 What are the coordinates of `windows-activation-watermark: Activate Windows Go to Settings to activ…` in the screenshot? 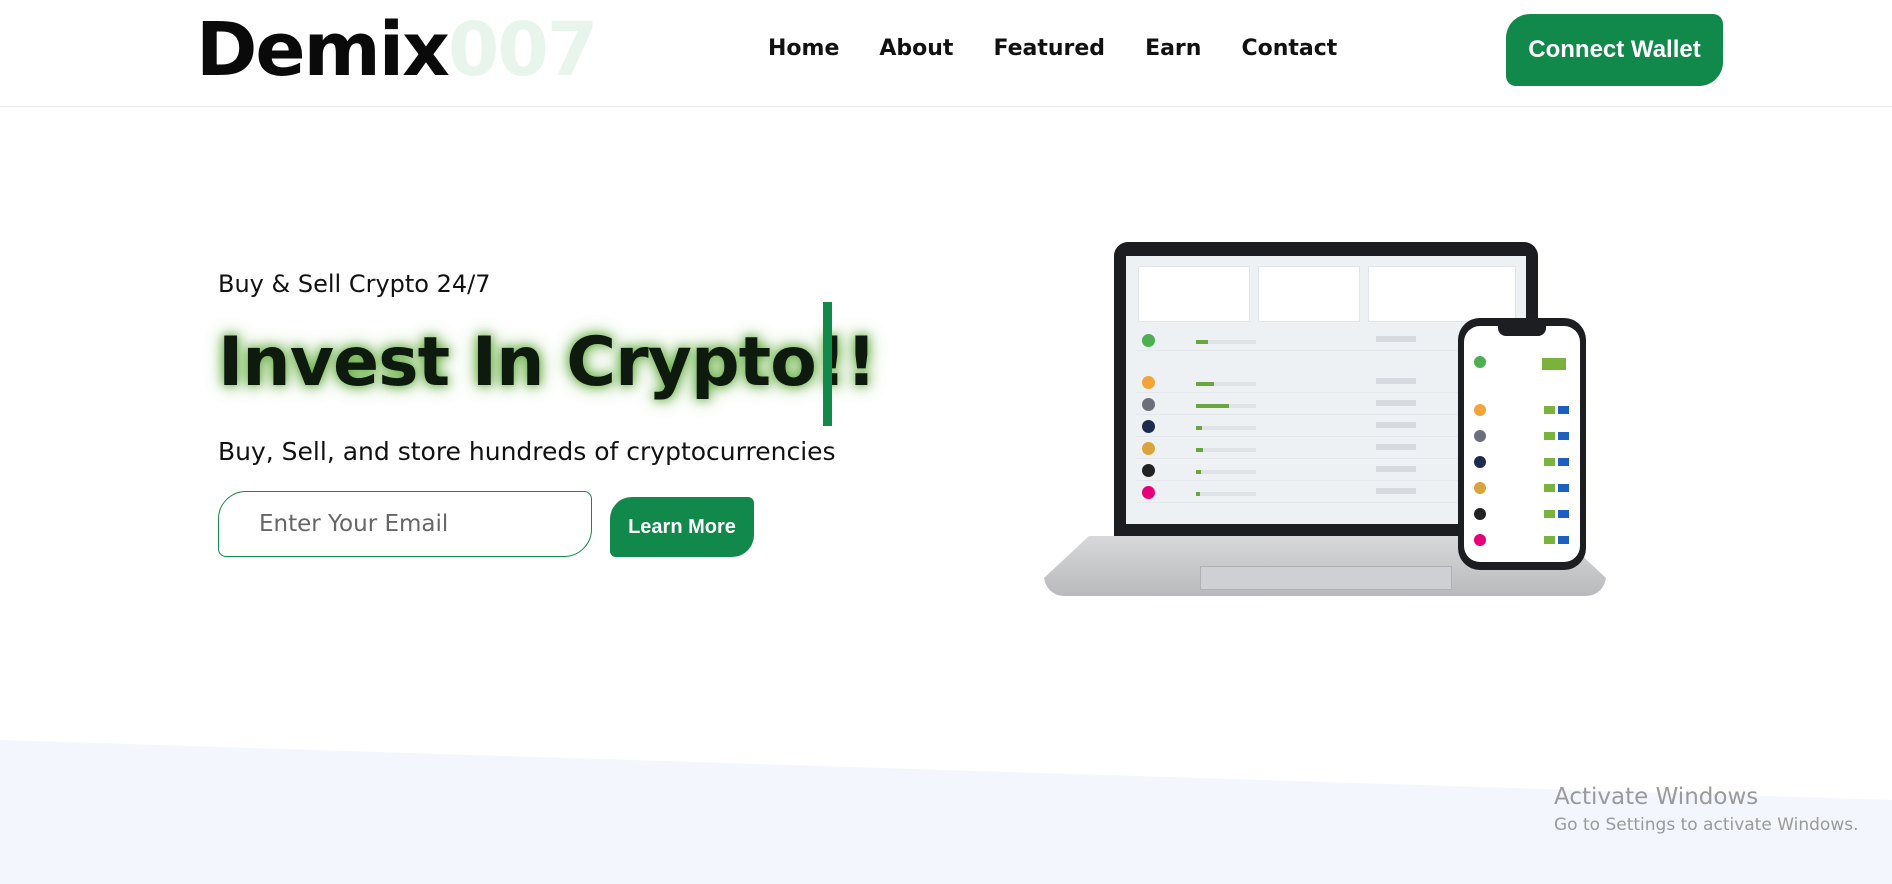 It's located at (1706, 810).